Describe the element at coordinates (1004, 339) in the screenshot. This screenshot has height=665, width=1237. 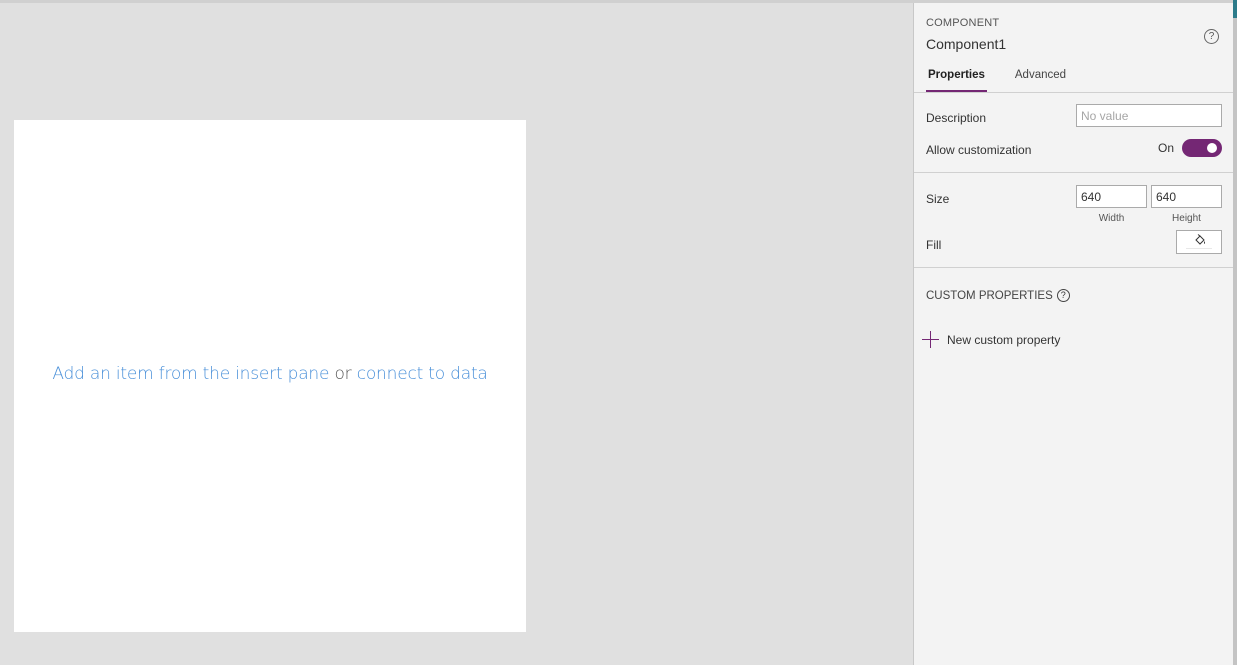
I see `new-custom-property-label: New custom property` at that location.